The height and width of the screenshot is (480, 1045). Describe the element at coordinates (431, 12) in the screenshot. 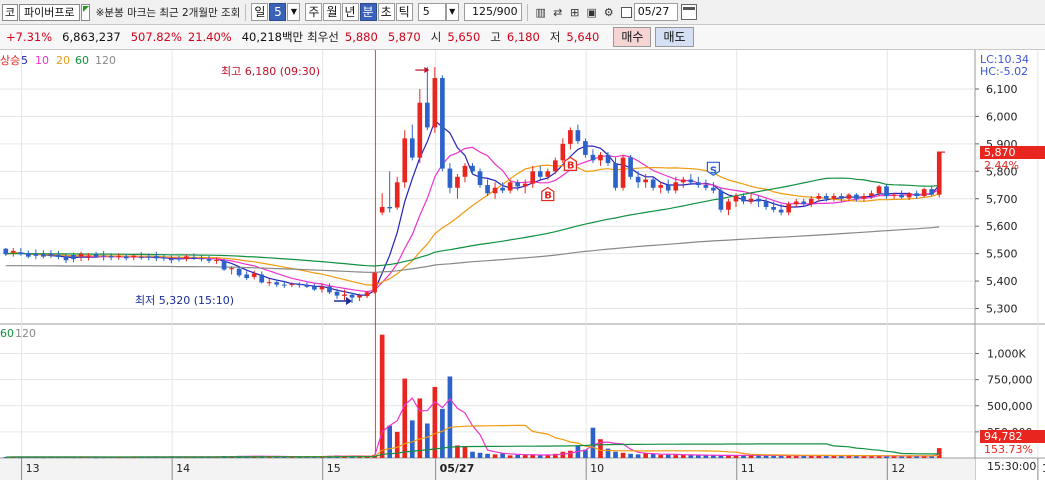

I see `tick-value-field: 5` at that location.